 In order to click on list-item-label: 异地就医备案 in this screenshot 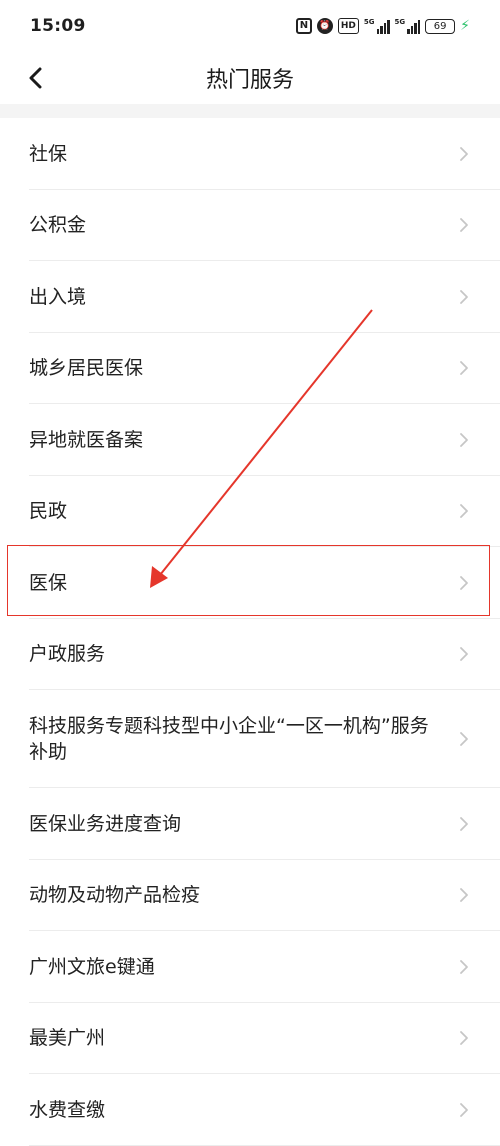, I will do `click(86, 439)`.